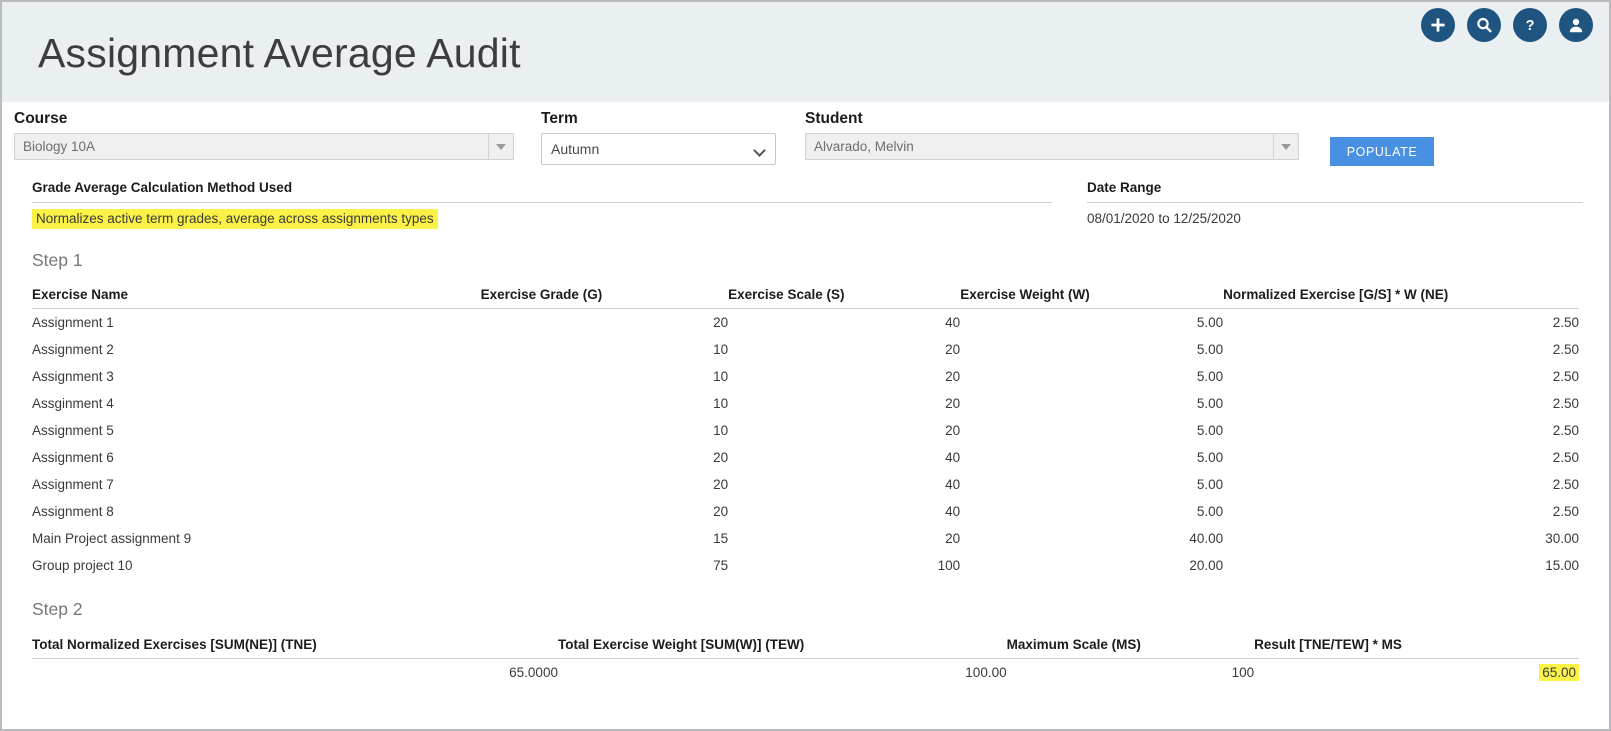  What do you see at coordinates (782, 648) in the screenshot?
I see `column-header-total-exercise-weight: Total Exercise Weight [SUM(W)] (TEW)` at bounding box center [782, 648].